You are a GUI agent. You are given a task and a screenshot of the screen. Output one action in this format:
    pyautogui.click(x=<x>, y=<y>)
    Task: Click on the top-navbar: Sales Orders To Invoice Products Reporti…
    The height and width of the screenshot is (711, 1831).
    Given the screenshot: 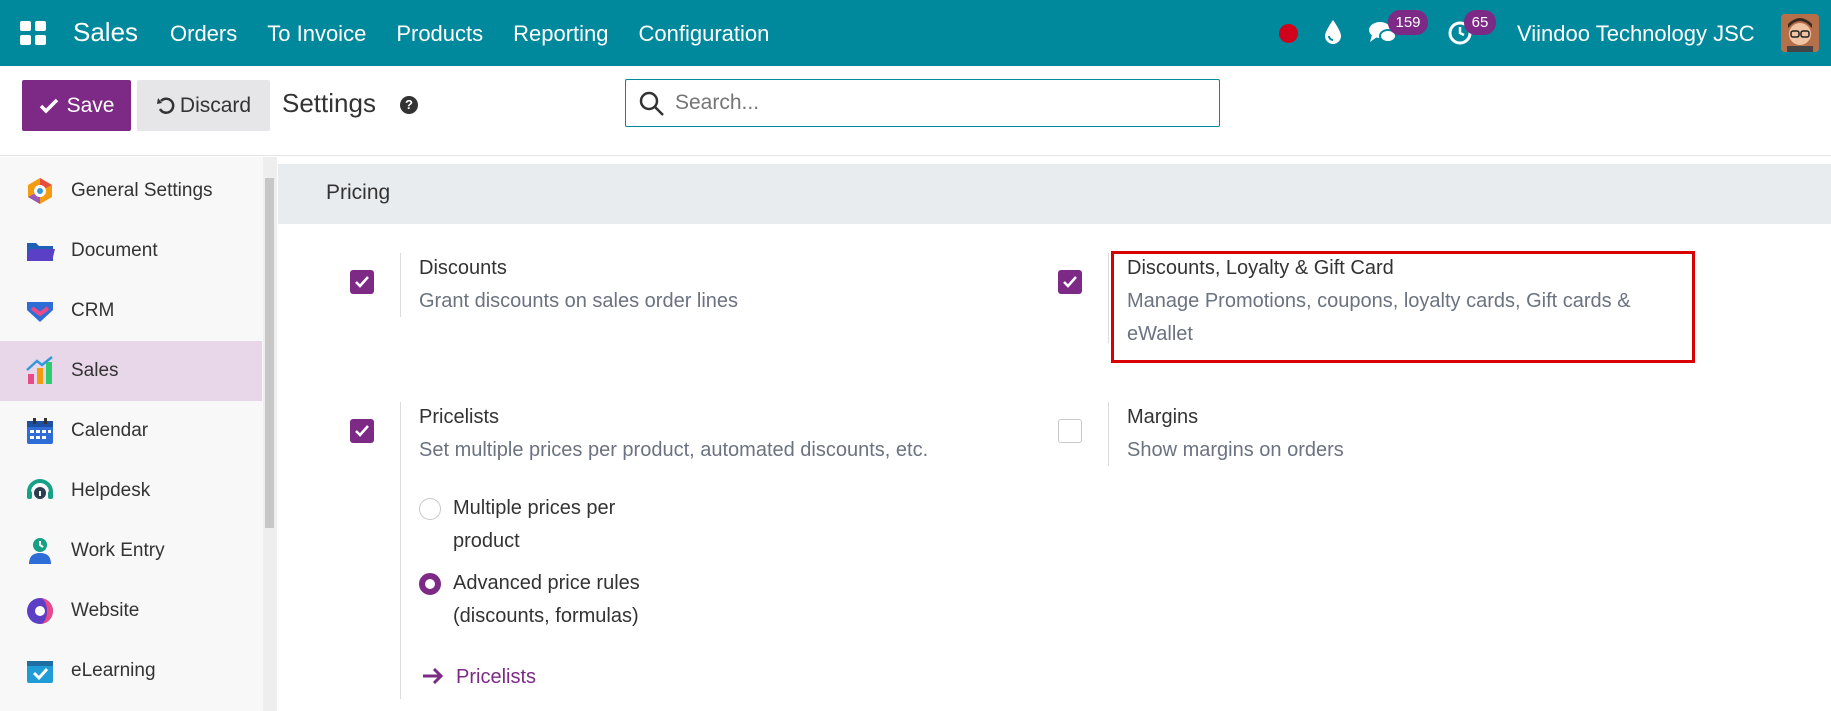 What is the action you would take?
    pyautogui.click(x=915, y=33)
    